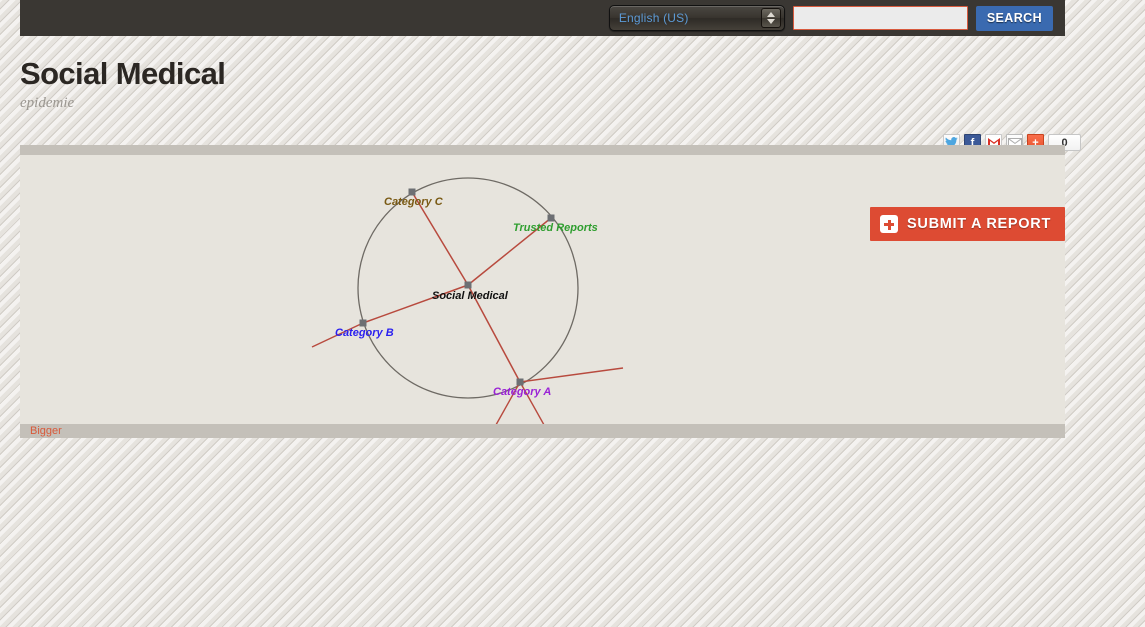 The image size is (1145, 627). What do you see at coordinates (889, 224) in the screenshot?
I see `plus-icon` at bounding box center [889, 224].